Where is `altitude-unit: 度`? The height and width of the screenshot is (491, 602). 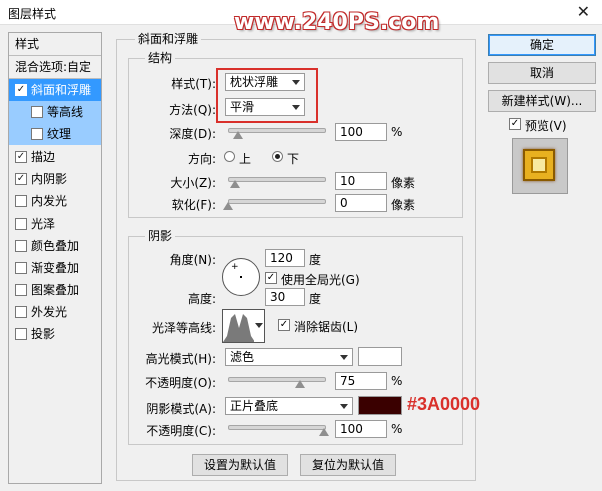 altitude-unit: 度 is located at coordinates (315, 299).